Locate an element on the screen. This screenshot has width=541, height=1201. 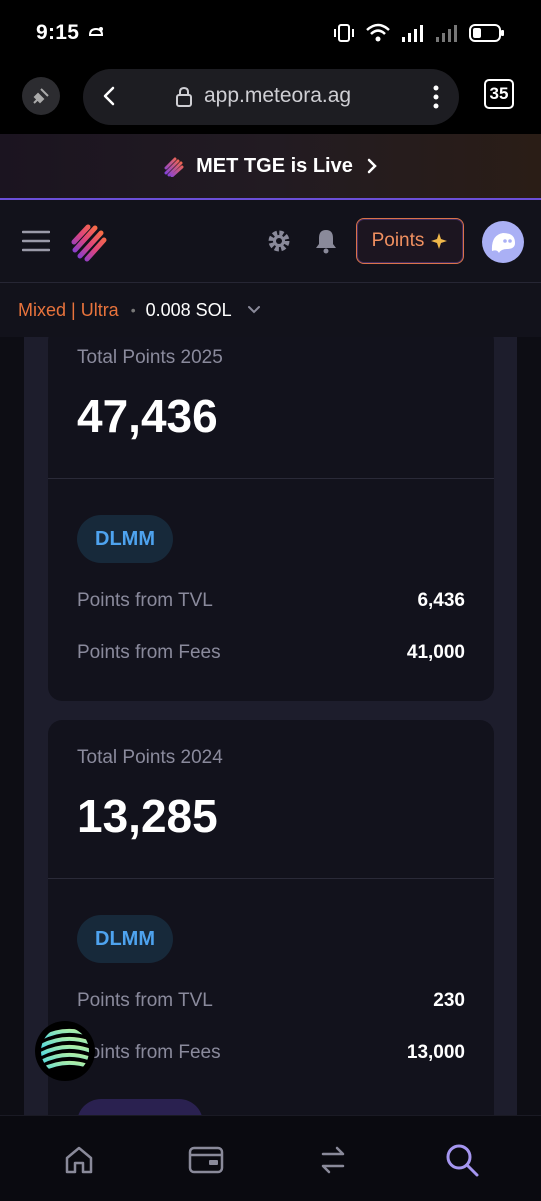
tab-switcher-button: 35 is located at coordinates (499, 94).